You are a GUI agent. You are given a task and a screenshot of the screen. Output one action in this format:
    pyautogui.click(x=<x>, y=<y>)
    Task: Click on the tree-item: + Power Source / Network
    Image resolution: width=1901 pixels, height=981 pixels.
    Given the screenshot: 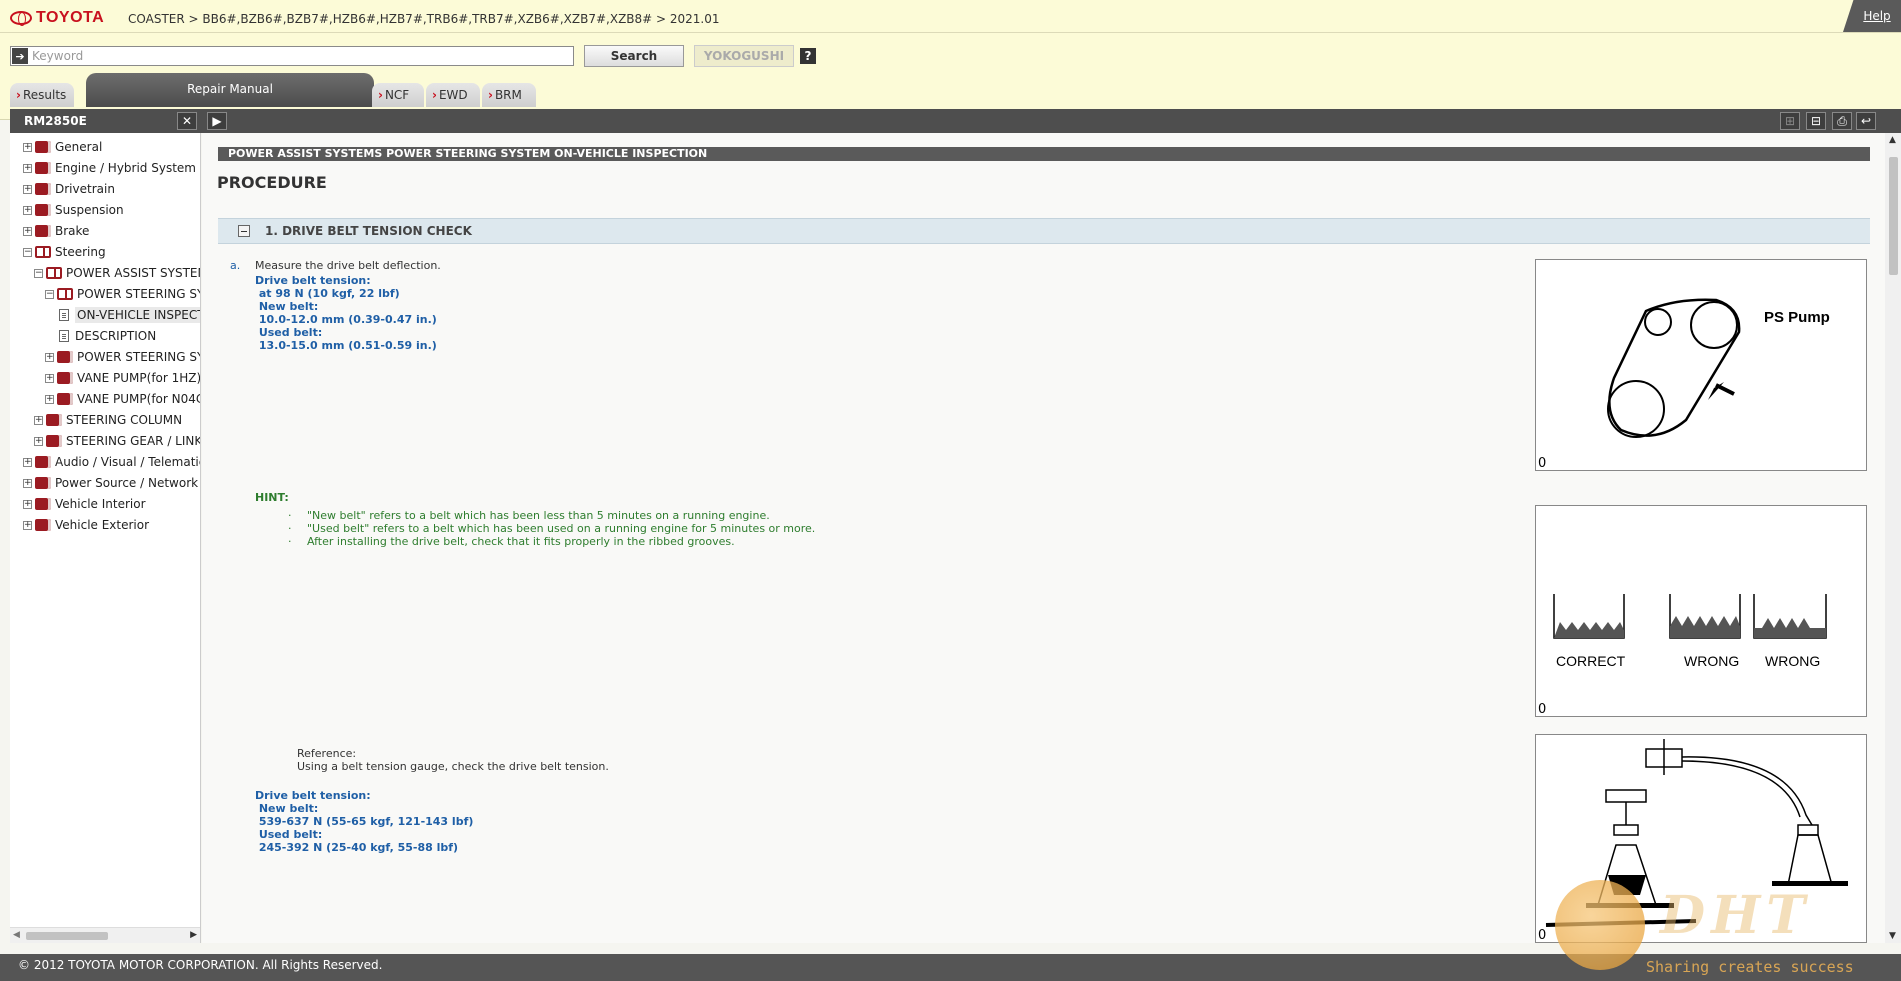 What is the action you would take?
    pyautogui.click(x=110, y=483)
    